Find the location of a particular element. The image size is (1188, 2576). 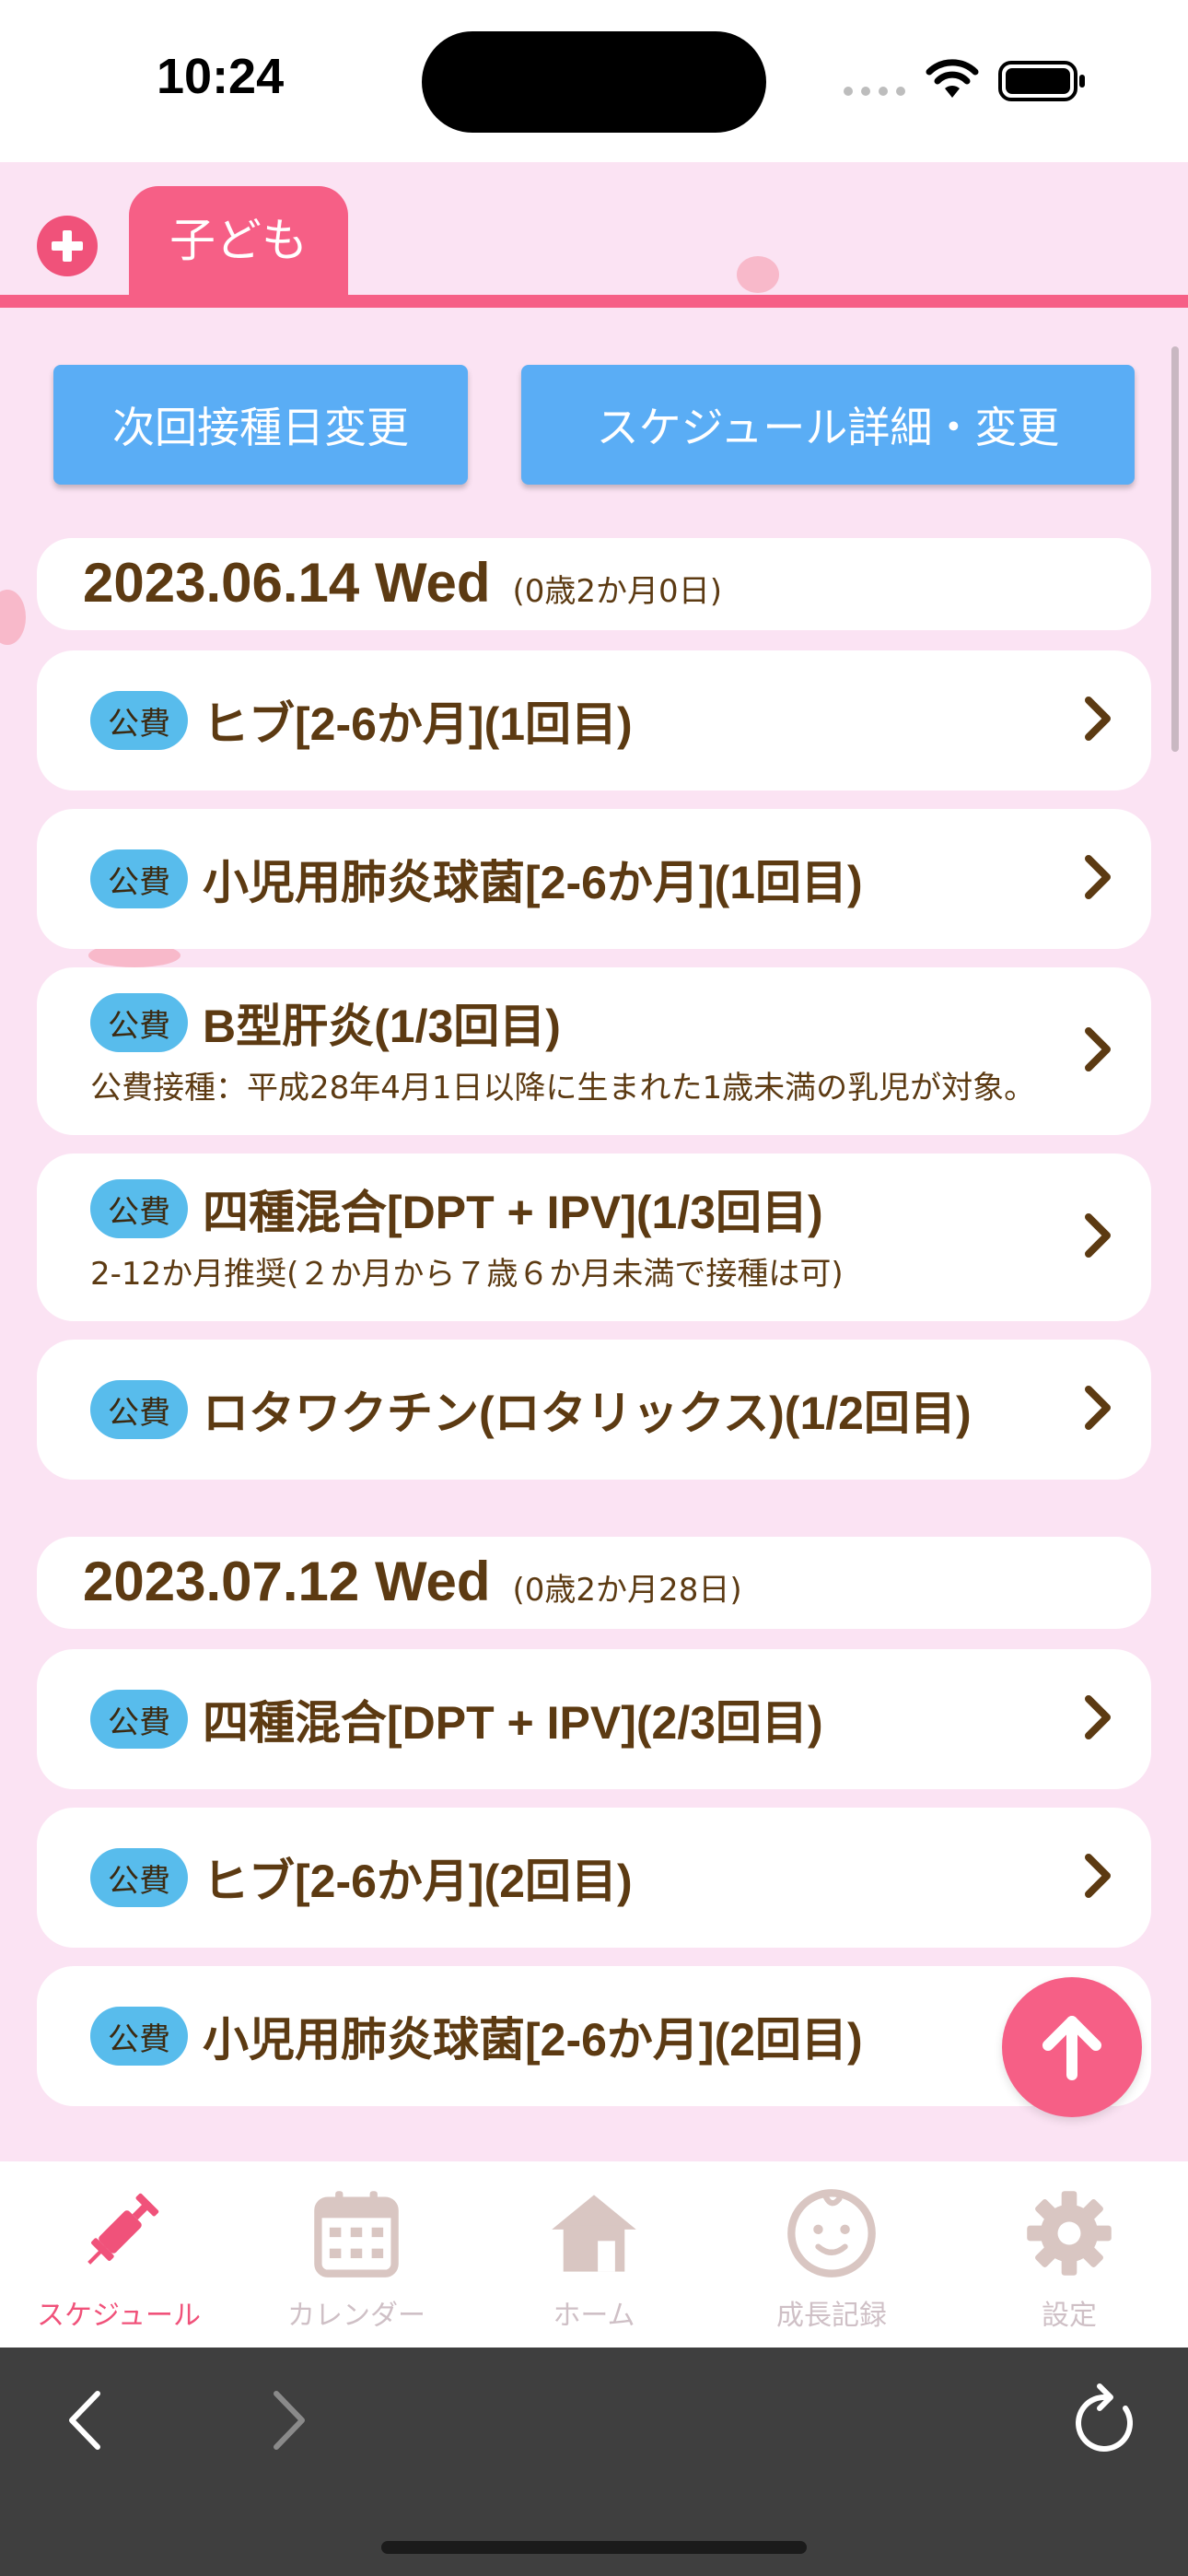

baby-face-icon is located at coordinates (831, 2233).